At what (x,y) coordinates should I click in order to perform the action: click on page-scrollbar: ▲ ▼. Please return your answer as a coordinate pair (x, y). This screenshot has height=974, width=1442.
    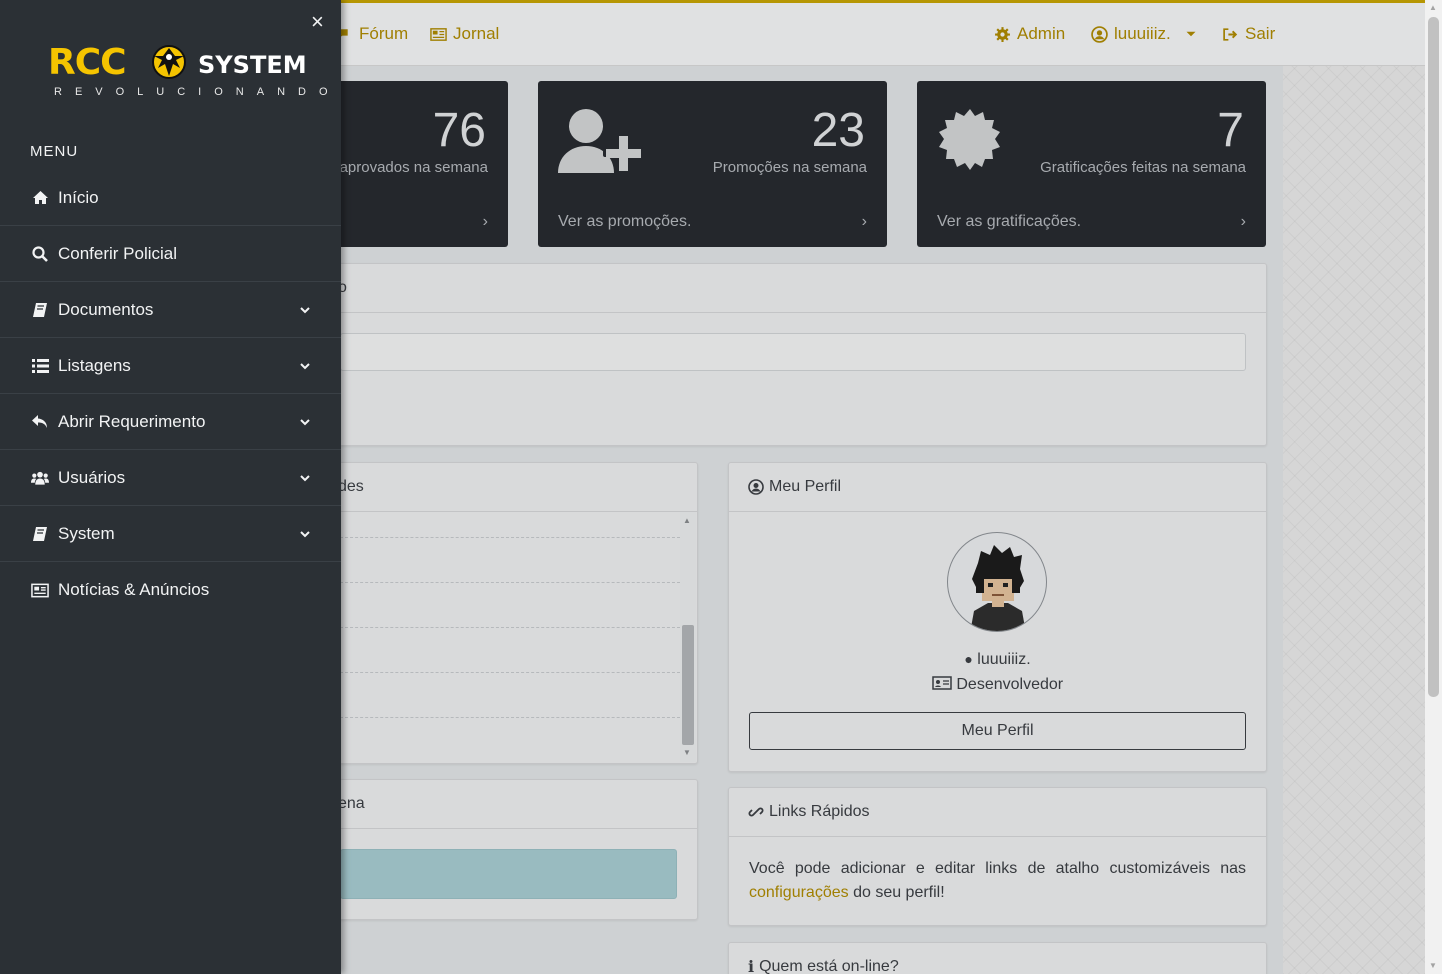
    Looking at the image, I should click on (1433, 487).